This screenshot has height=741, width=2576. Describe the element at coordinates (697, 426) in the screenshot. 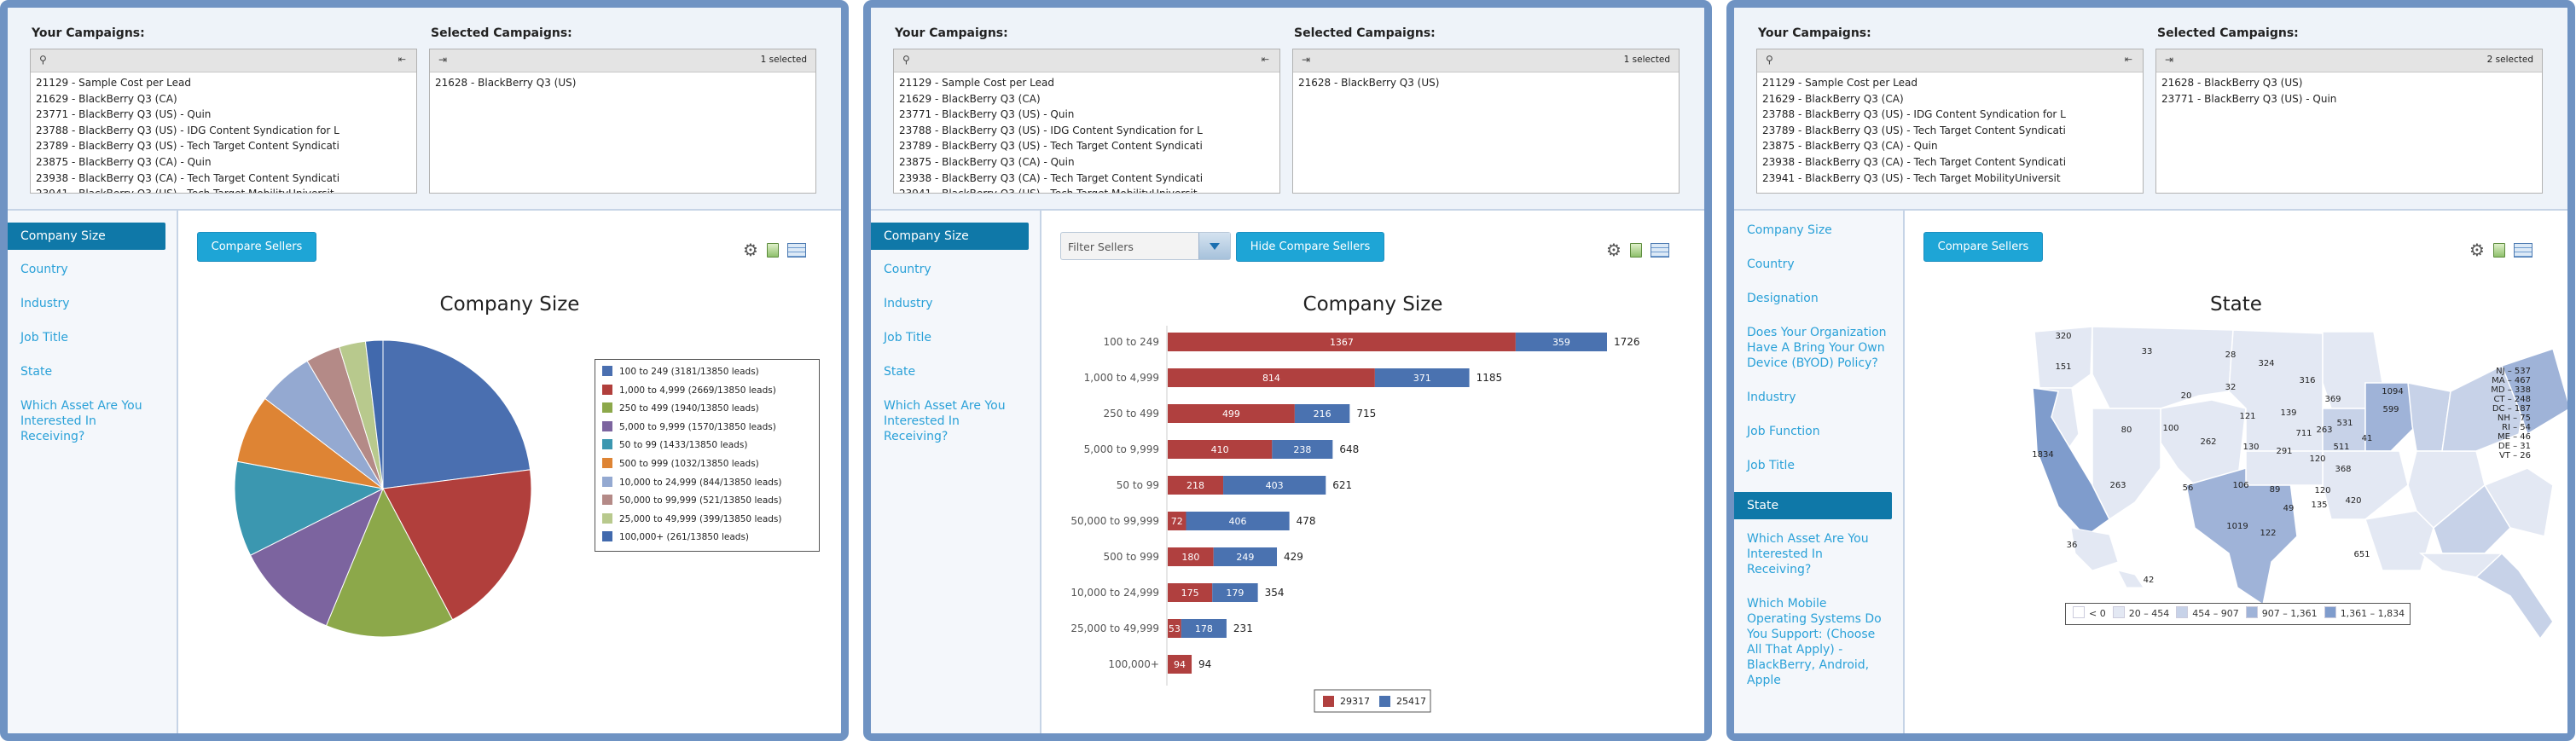

I see `legend-label: 5,000 to 9,999 (1570/13850 leads)` at that location.